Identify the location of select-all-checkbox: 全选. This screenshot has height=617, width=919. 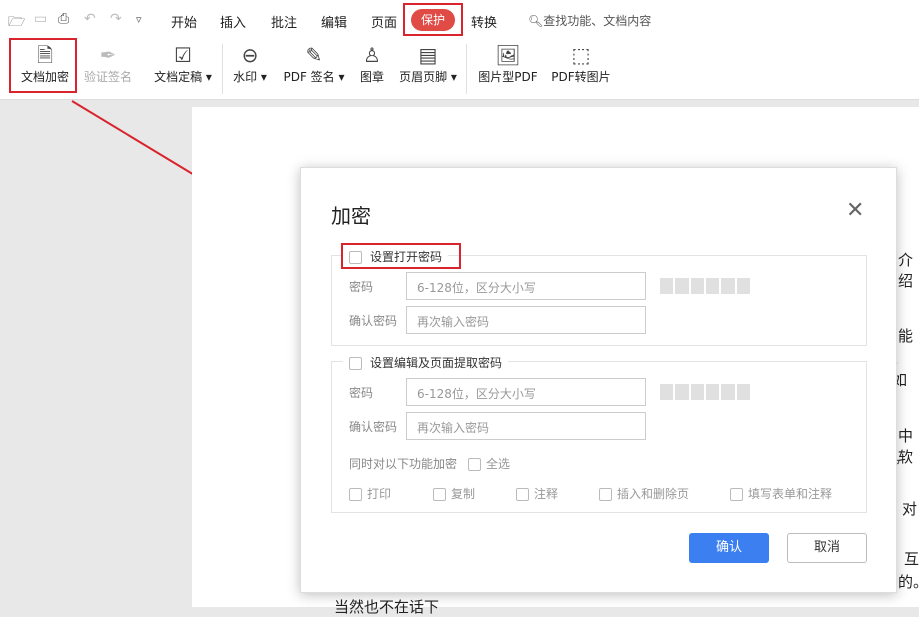
(489, 463).